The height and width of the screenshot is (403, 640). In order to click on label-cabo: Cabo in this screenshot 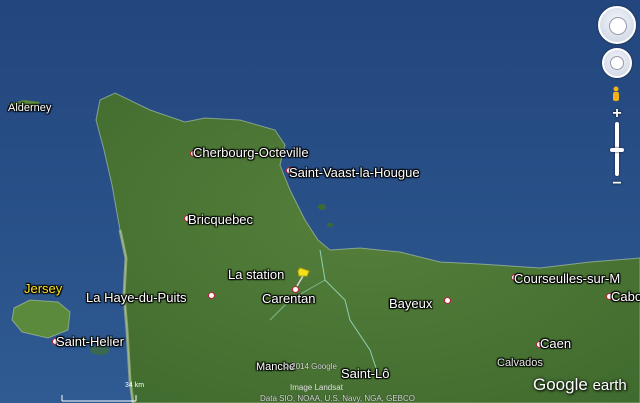, I will do `click(625, 296)`.